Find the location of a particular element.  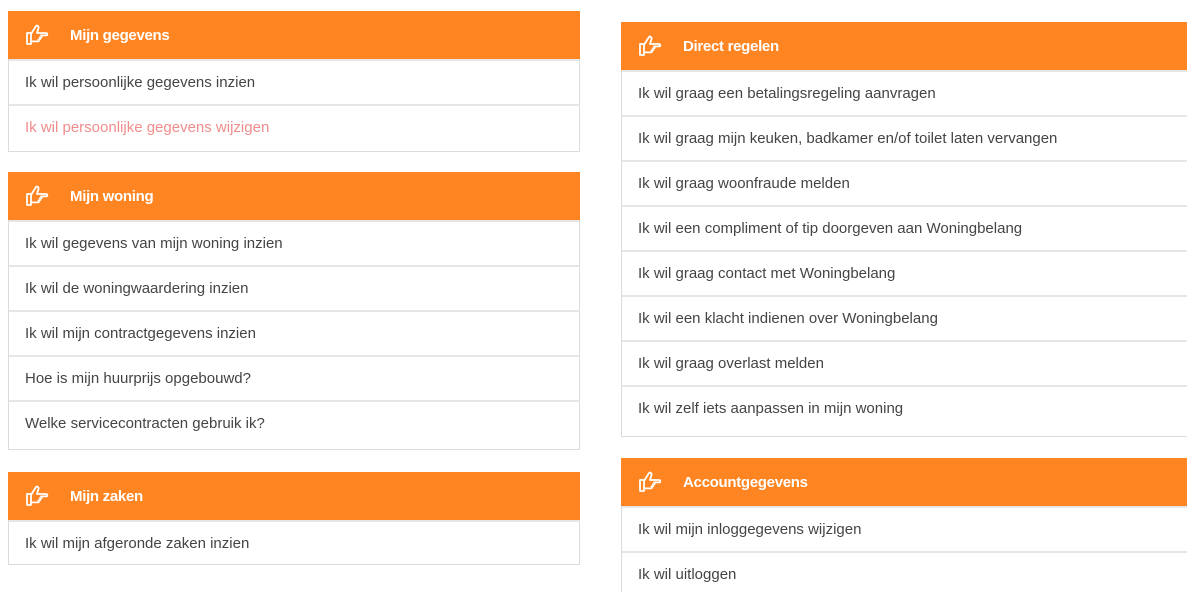

link-servicecontracten: Welke servicecontracten gebruik ik? is located at coordinates (294, 422).